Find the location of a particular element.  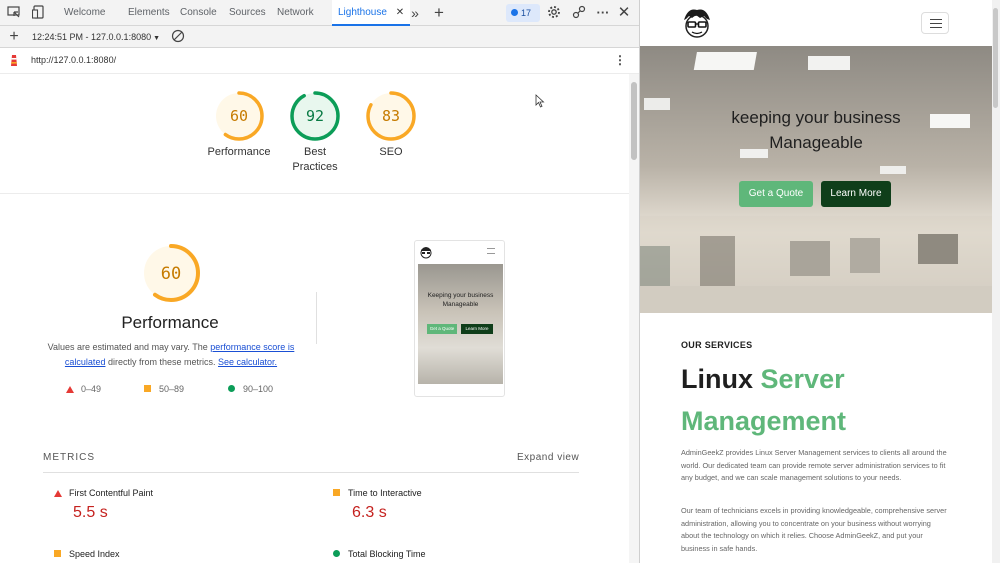

issues-badge: 17 is located at coordinates (523, 13).